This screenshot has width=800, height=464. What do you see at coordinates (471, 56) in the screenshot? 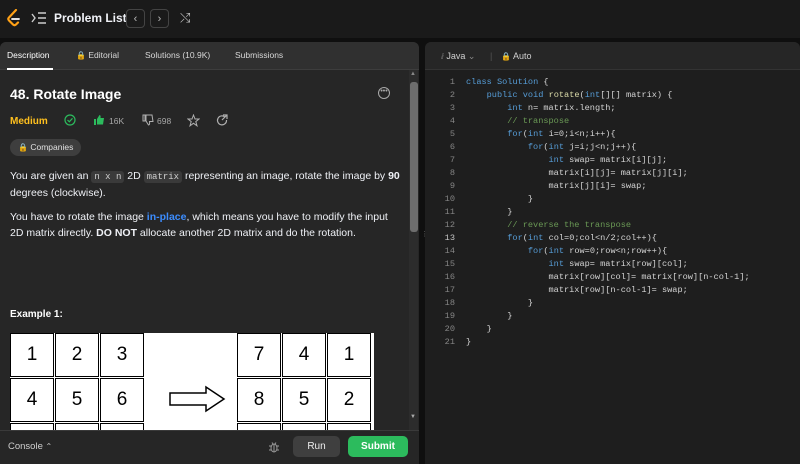
I see `chevron-down-icon: ⌄` at bounding box center [471, 56].